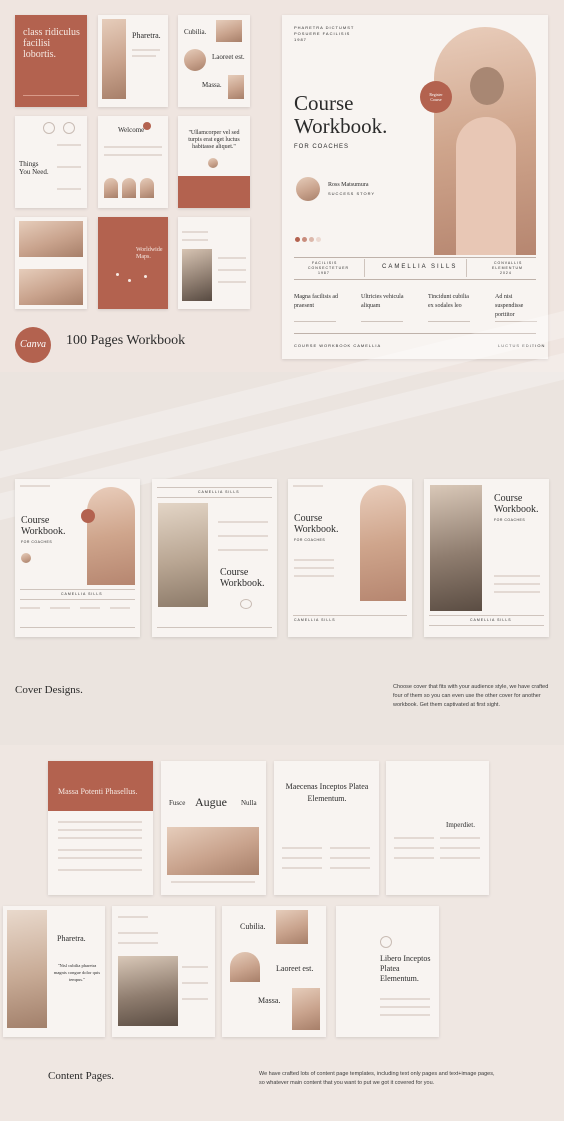  Describe the element at coordinates (510, 520) in the screenshot. I see `c4-sub: FOR COACHES` at that location.